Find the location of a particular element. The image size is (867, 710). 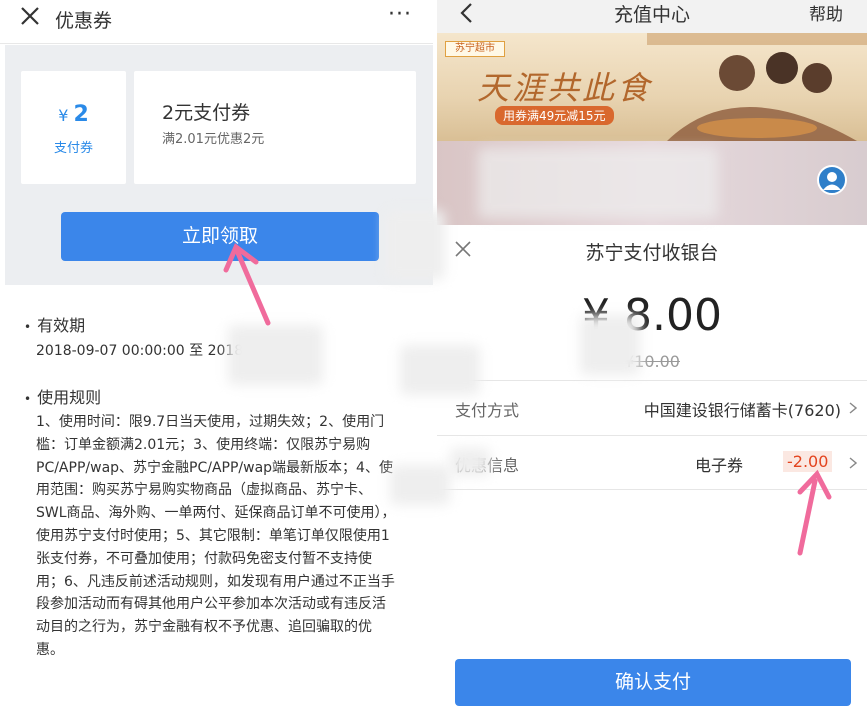

payment-method-row: 支付方式 中国建设银行储蓄卡(7620) is located at coordinates (652, 407).